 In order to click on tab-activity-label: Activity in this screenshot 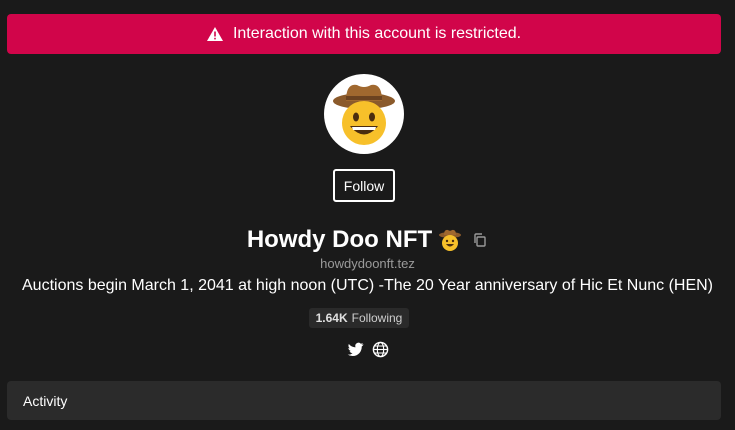, I will do `click(45, 400)`.